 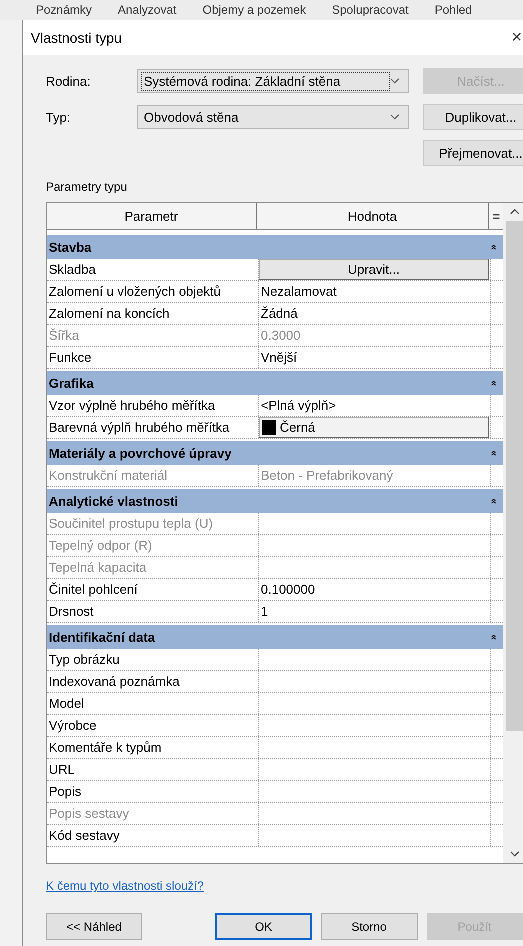 What do you see at coordinates (152, 216) in the screenshot?
I see `column-header: Parametr` at bounding box center [152, 216].